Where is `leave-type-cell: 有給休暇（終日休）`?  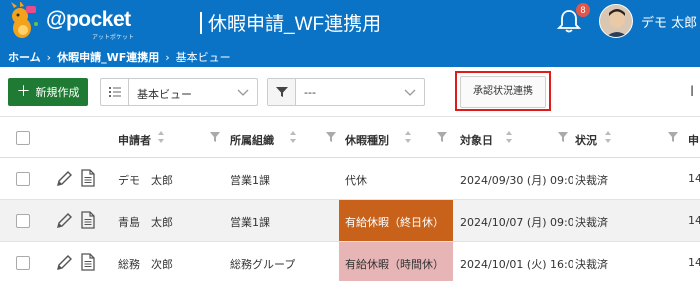 leave-type-cell: 有給休暇（終日休） is located at coordinates (394, 222).